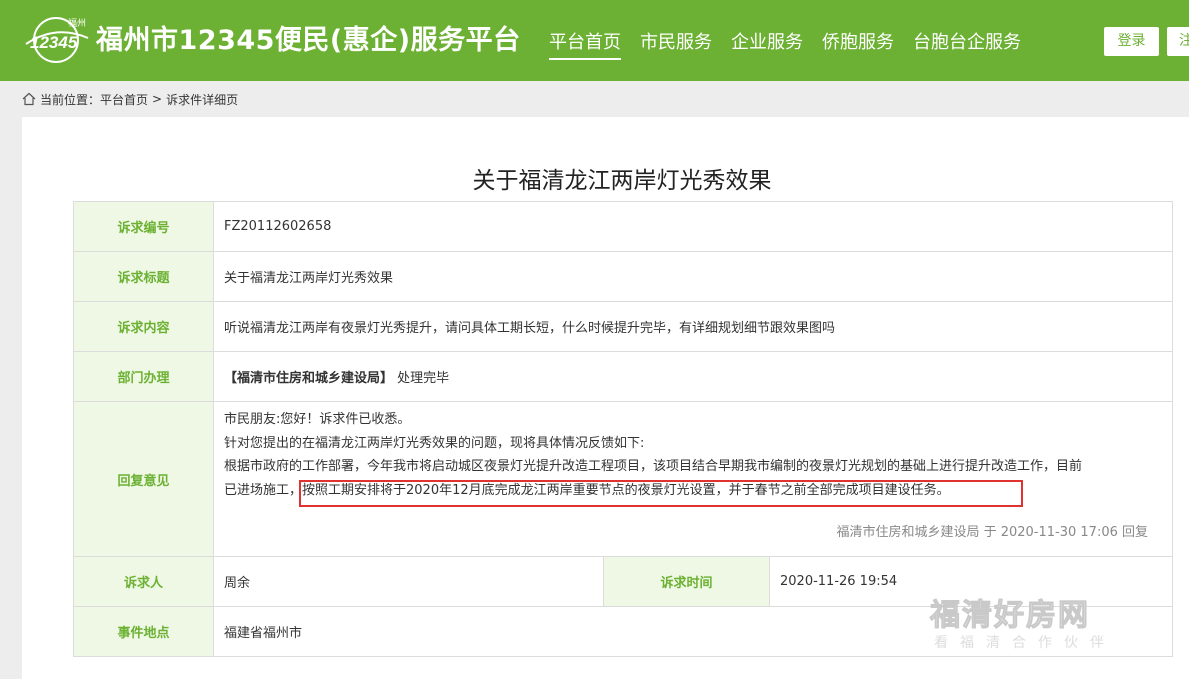 The width and height of the screenshot is (1189, 679). Describe the element at coordinates (967, 44) in the screenshot. I see `nav-taiwan: 台胞台企服务` at that location.